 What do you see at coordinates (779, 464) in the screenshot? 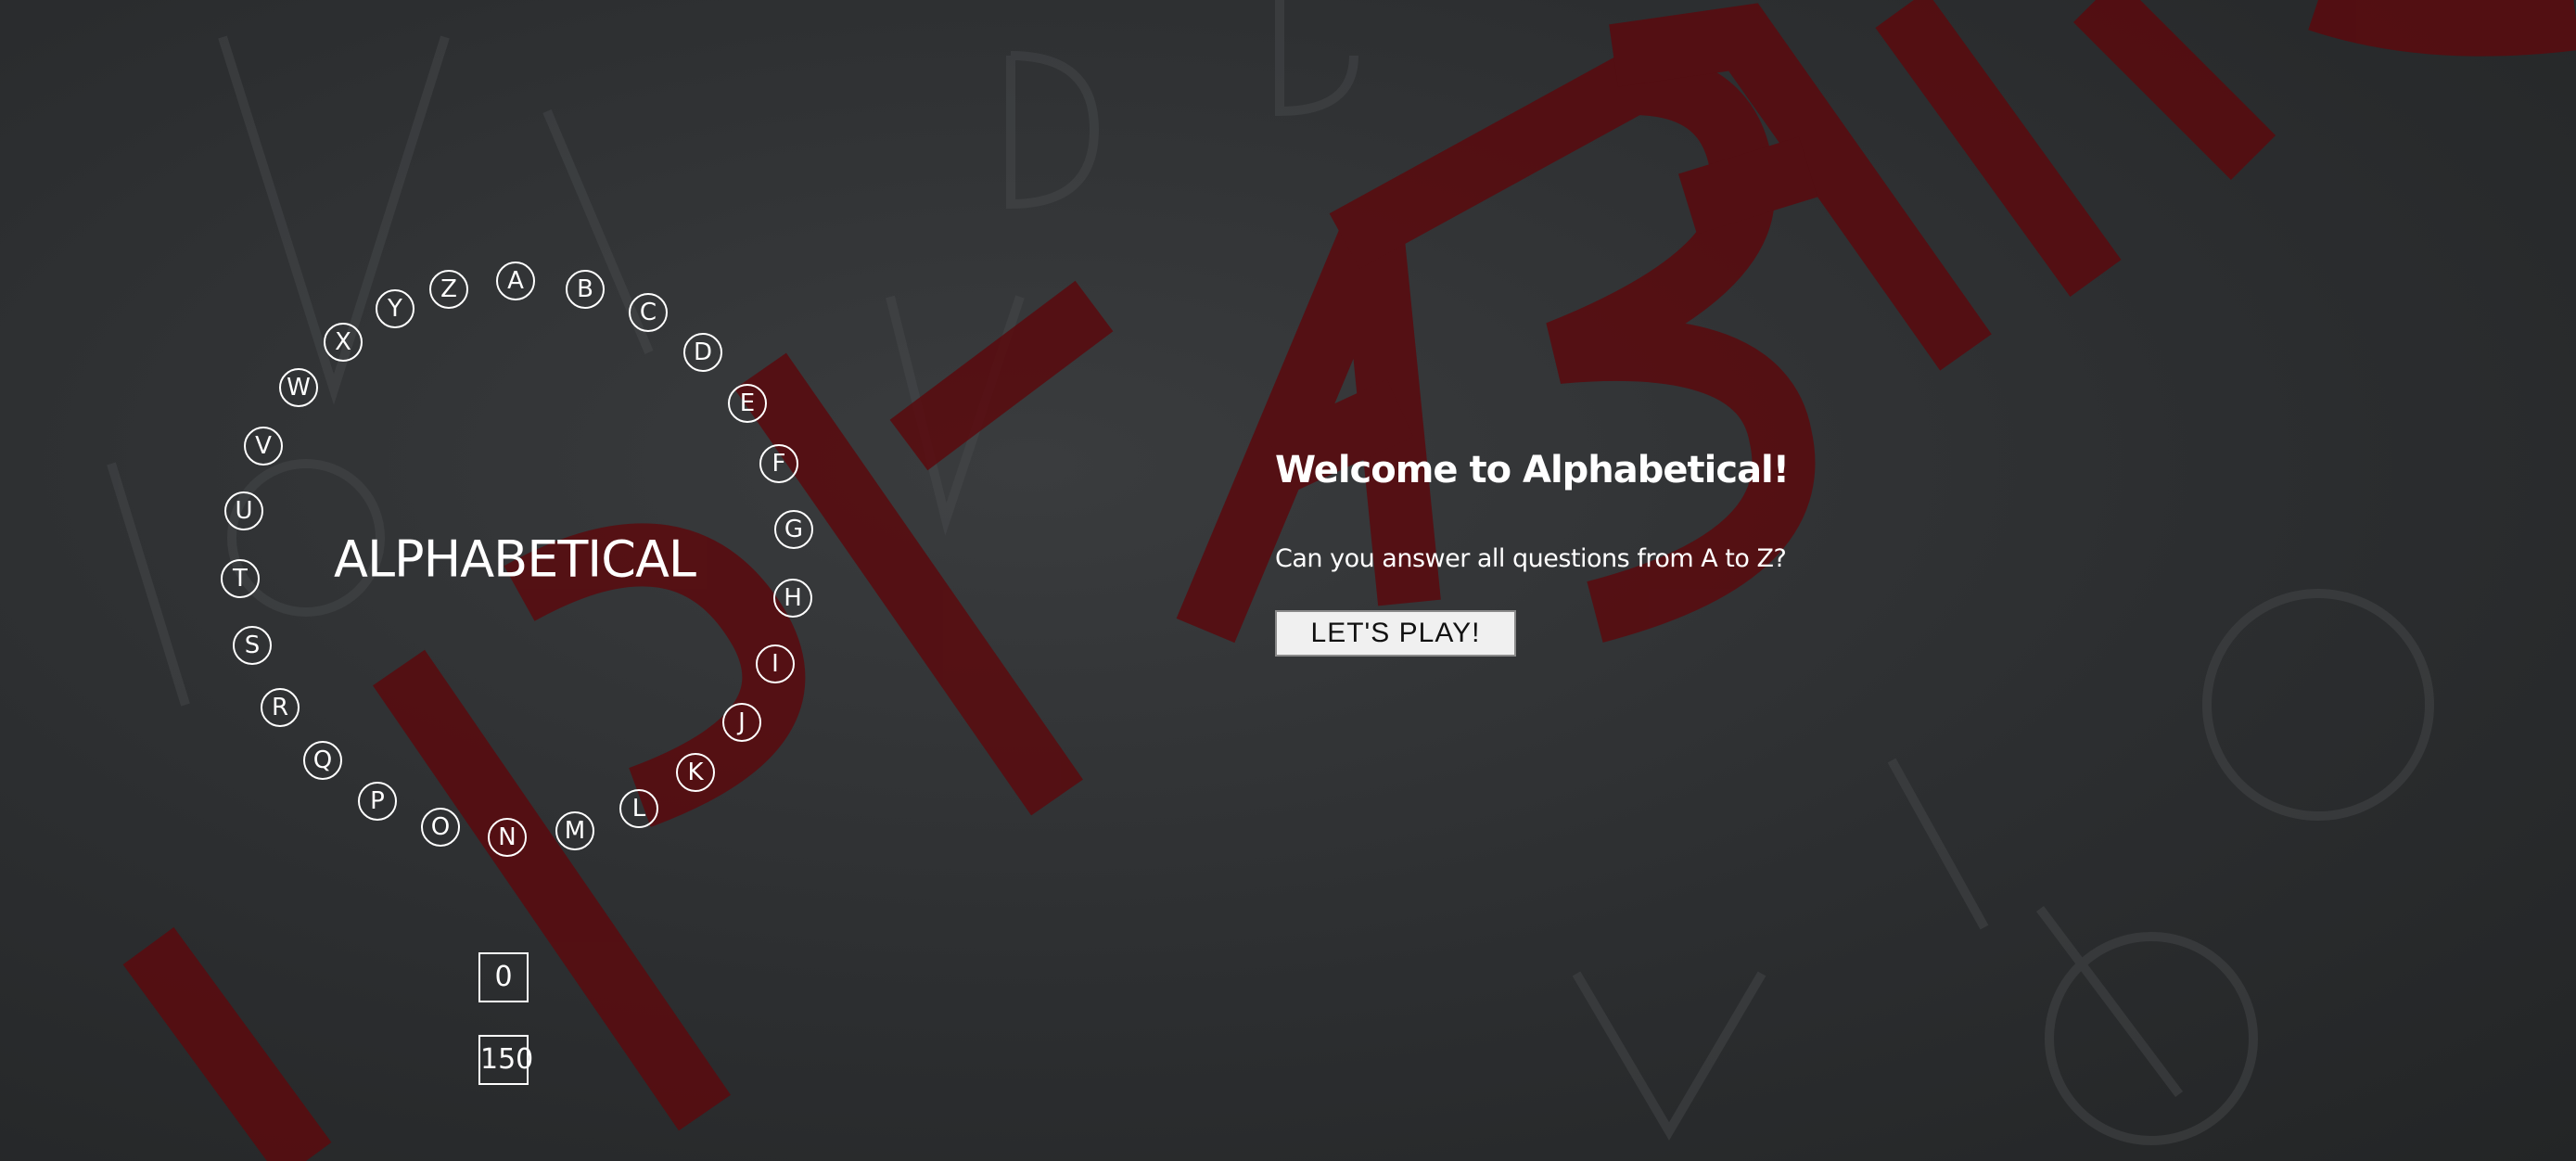
I see `letter-f-button: F` at bounding box center [779, 464].